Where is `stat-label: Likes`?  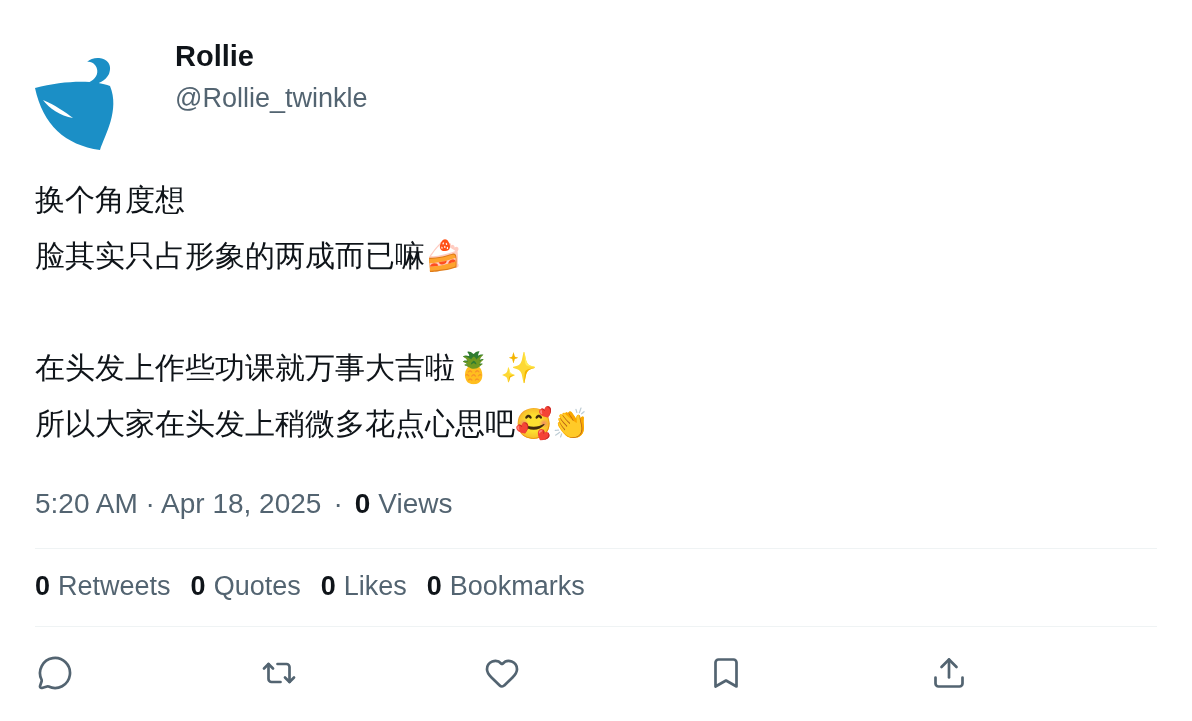 stat-label: Likes is located at coordinates (375, 586).